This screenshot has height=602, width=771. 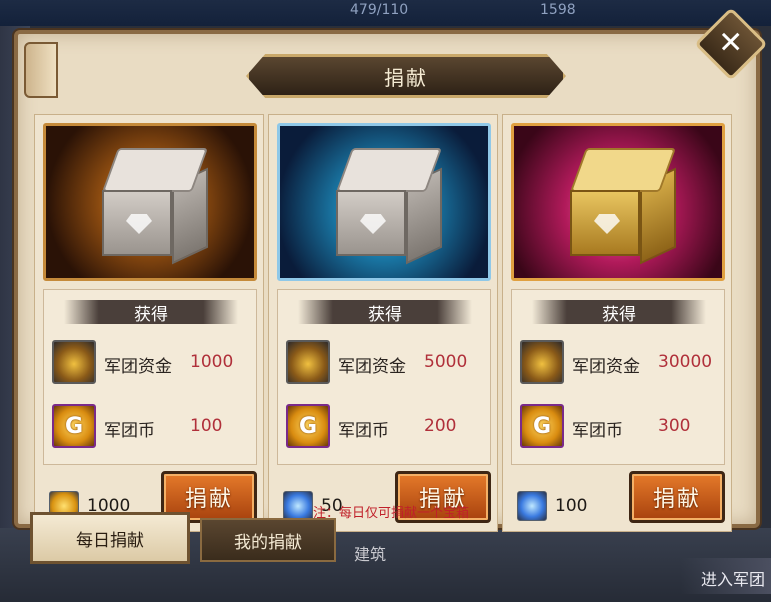 I want to click on reward-row-coin: G 军团币 300, so click(x=620, y=426).